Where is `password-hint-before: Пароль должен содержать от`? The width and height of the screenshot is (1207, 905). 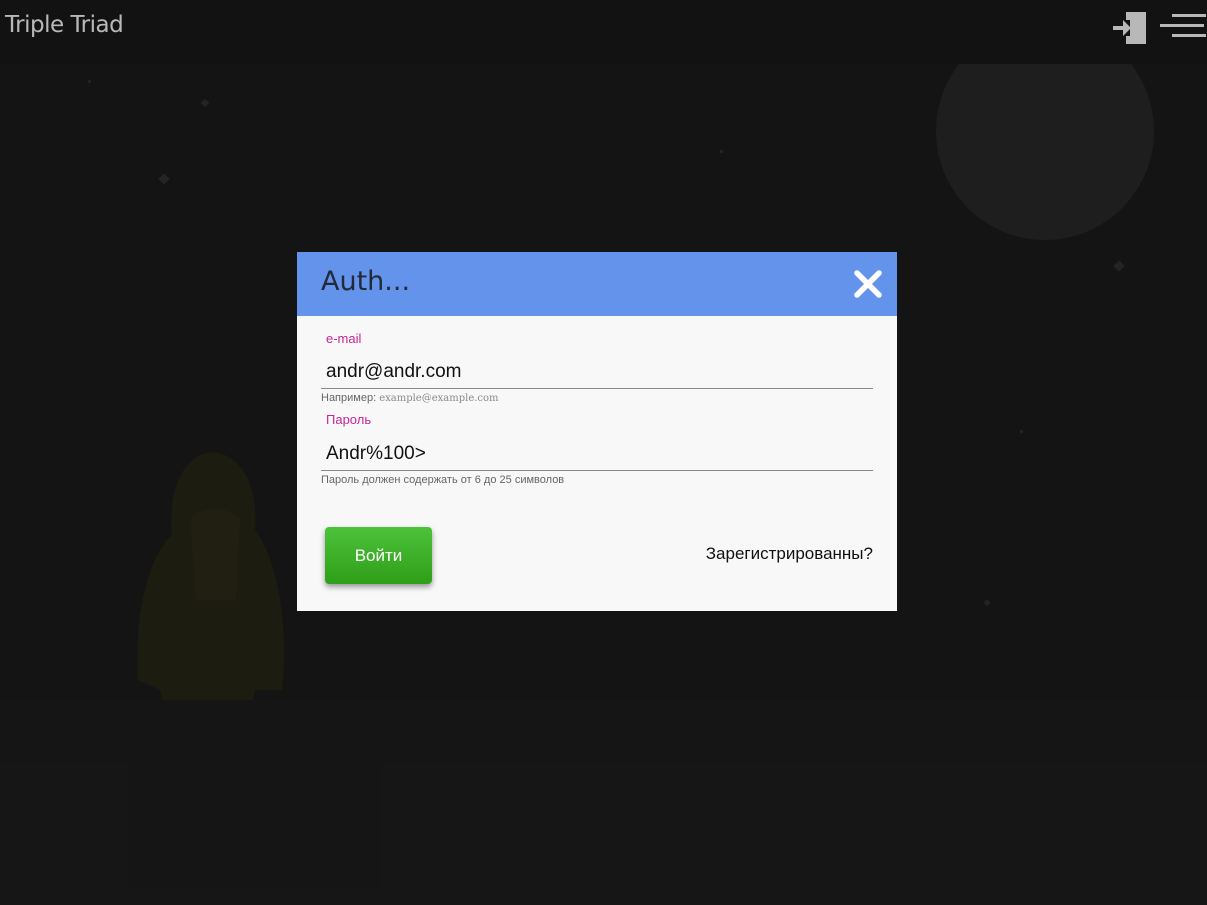 password-hint-before: Пароль должен содержать от is located at coordinates (396, 480).